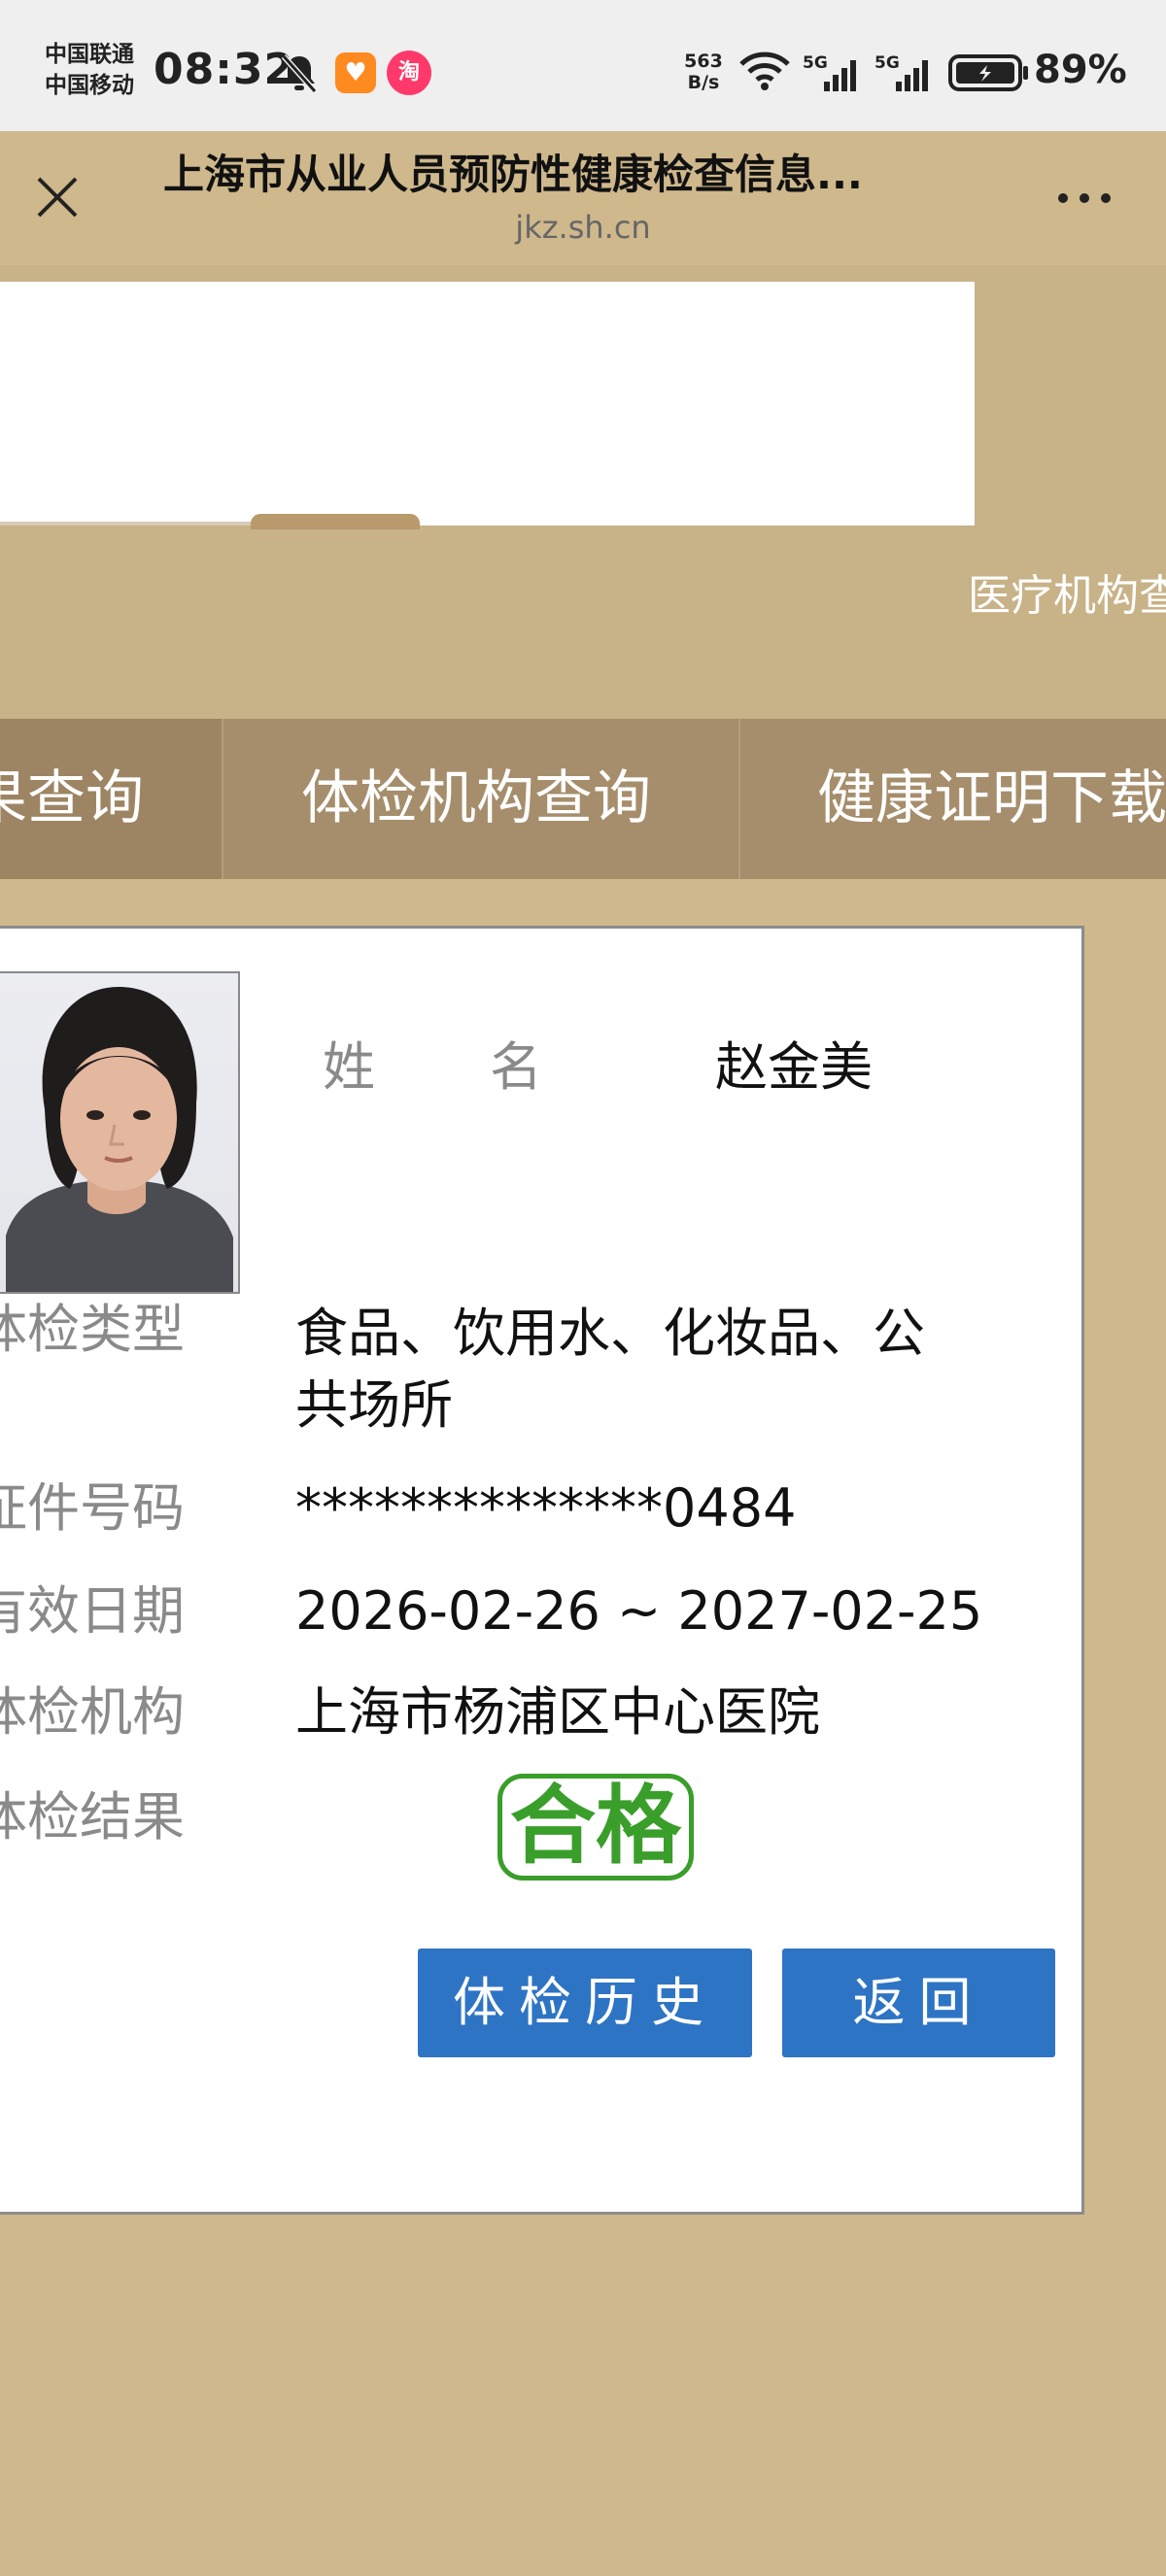 Image resolution: width=1166 pixels, height=2576 pixels. Describe the element at coordinates (583, 65) in the screenshot. I see `status-bar: 中国联通 中国移动 08:32 ♥ 淘 563 B/s 5G 5G 89%` at that location.